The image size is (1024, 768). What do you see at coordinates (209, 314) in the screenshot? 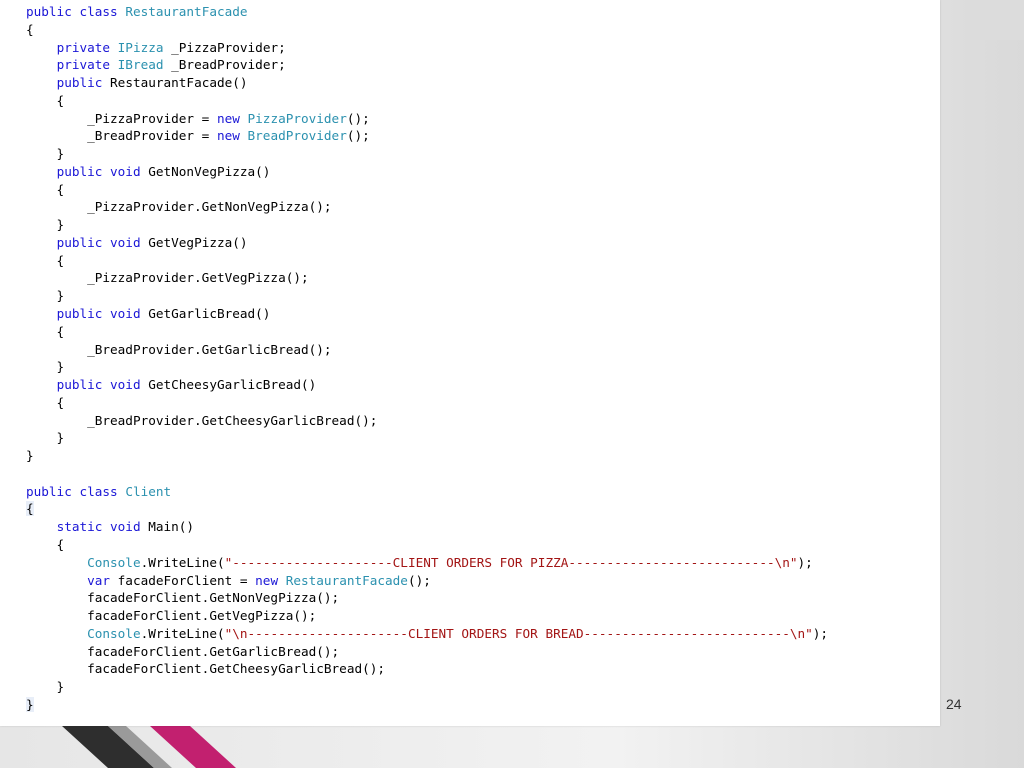
I see `code-token: GetGarlicBread()` at bounding box center [209, 314].